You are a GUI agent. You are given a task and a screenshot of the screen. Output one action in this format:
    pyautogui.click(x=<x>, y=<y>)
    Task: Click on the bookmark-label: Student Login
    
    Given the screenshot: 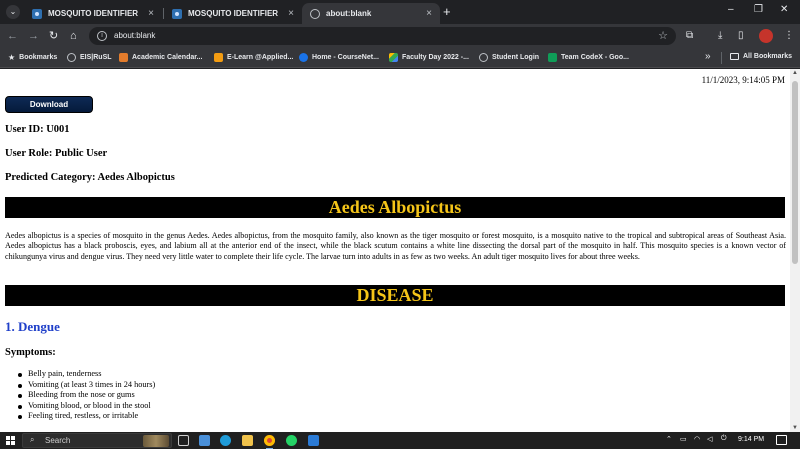 What is the action you would take?
    pyautogui.click(x=516, y=57)
    